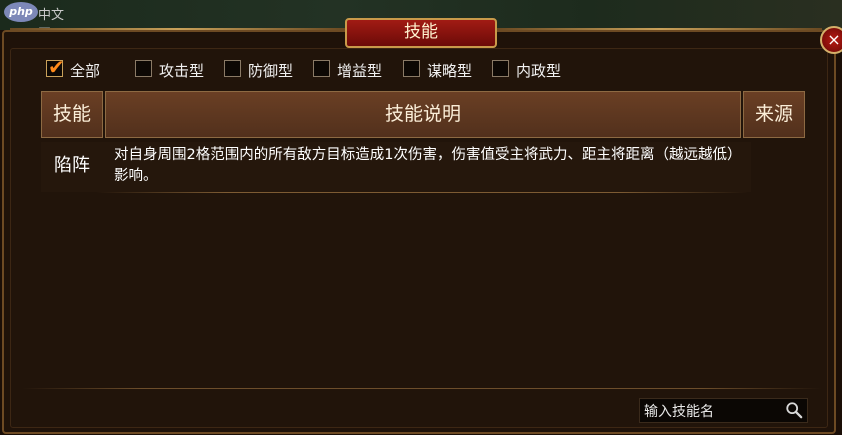  What do you see at coordinates (834, 39) in the screenshot?
I see `close-icon: ×` at bounding box center [834, 39].